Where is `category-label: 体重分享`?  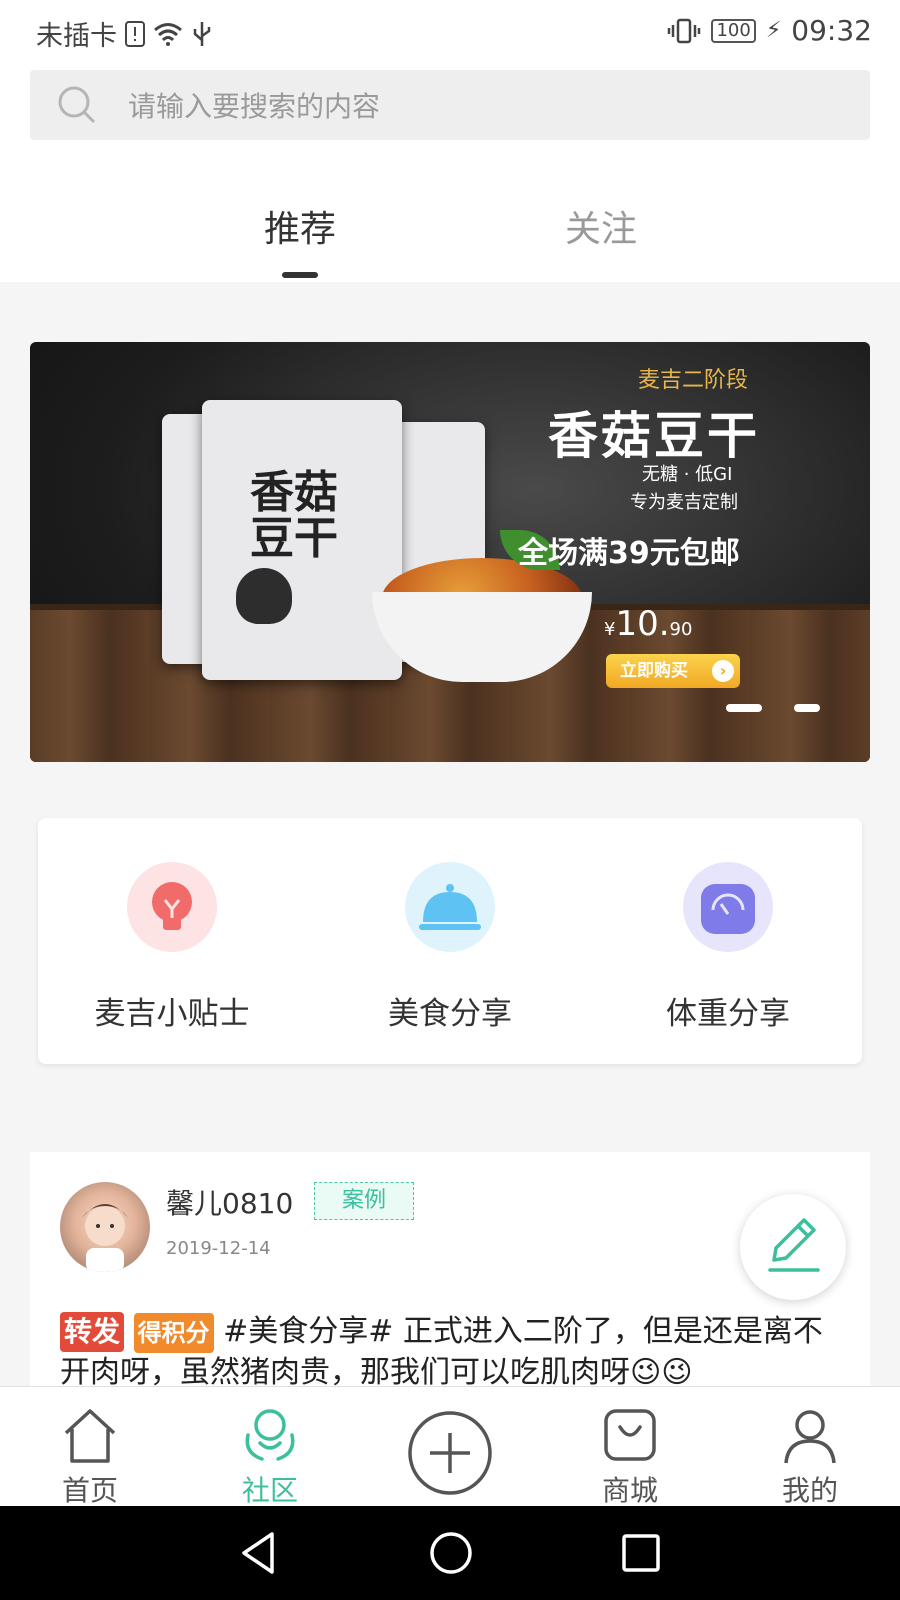
category-label: 体重分享 is located at coordinates (728, 1014).